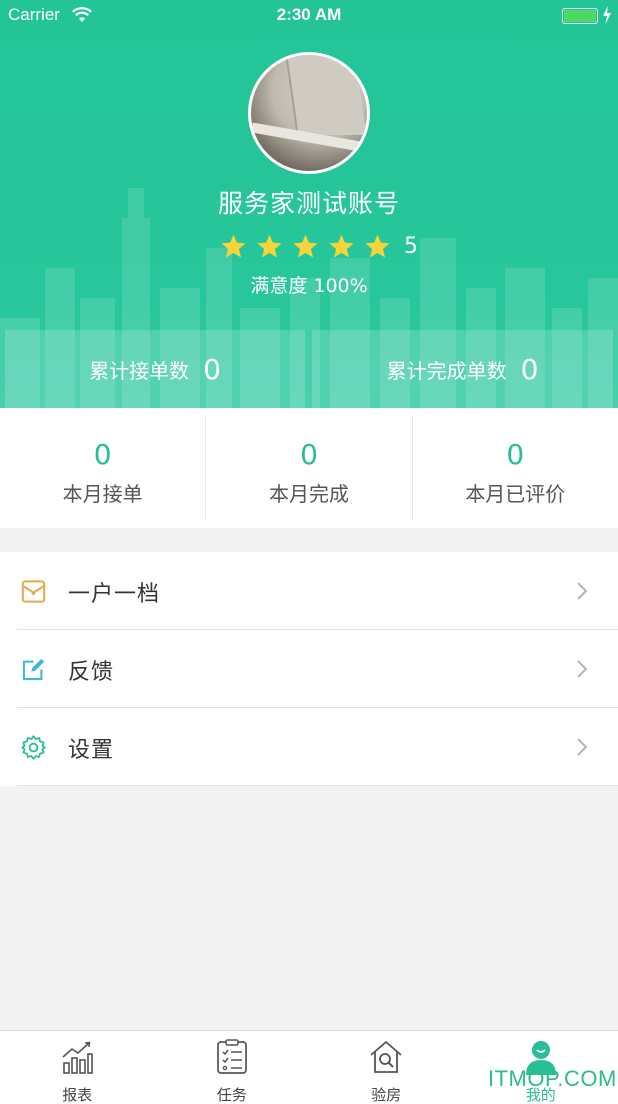  I want to click on status-time: 2:30 AM, so click(309, 14).